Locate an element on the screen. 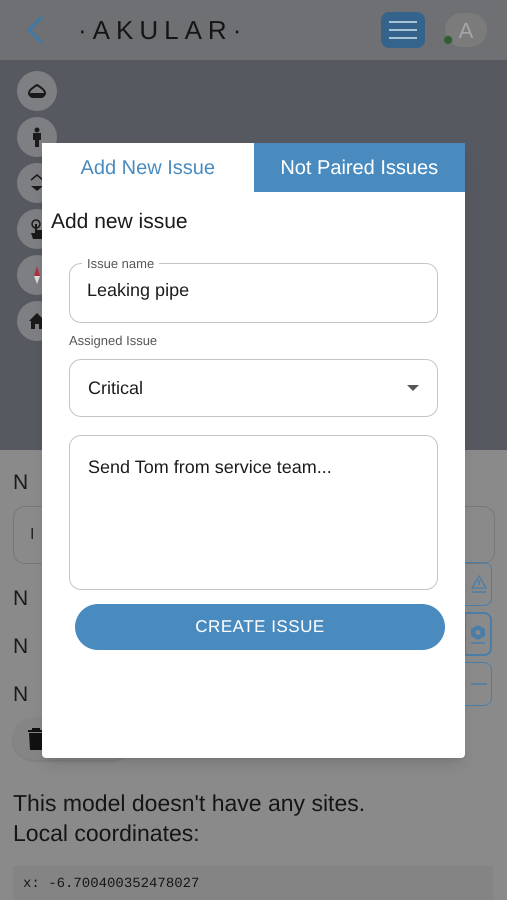  person-icon is located at coordinates (37, 137).